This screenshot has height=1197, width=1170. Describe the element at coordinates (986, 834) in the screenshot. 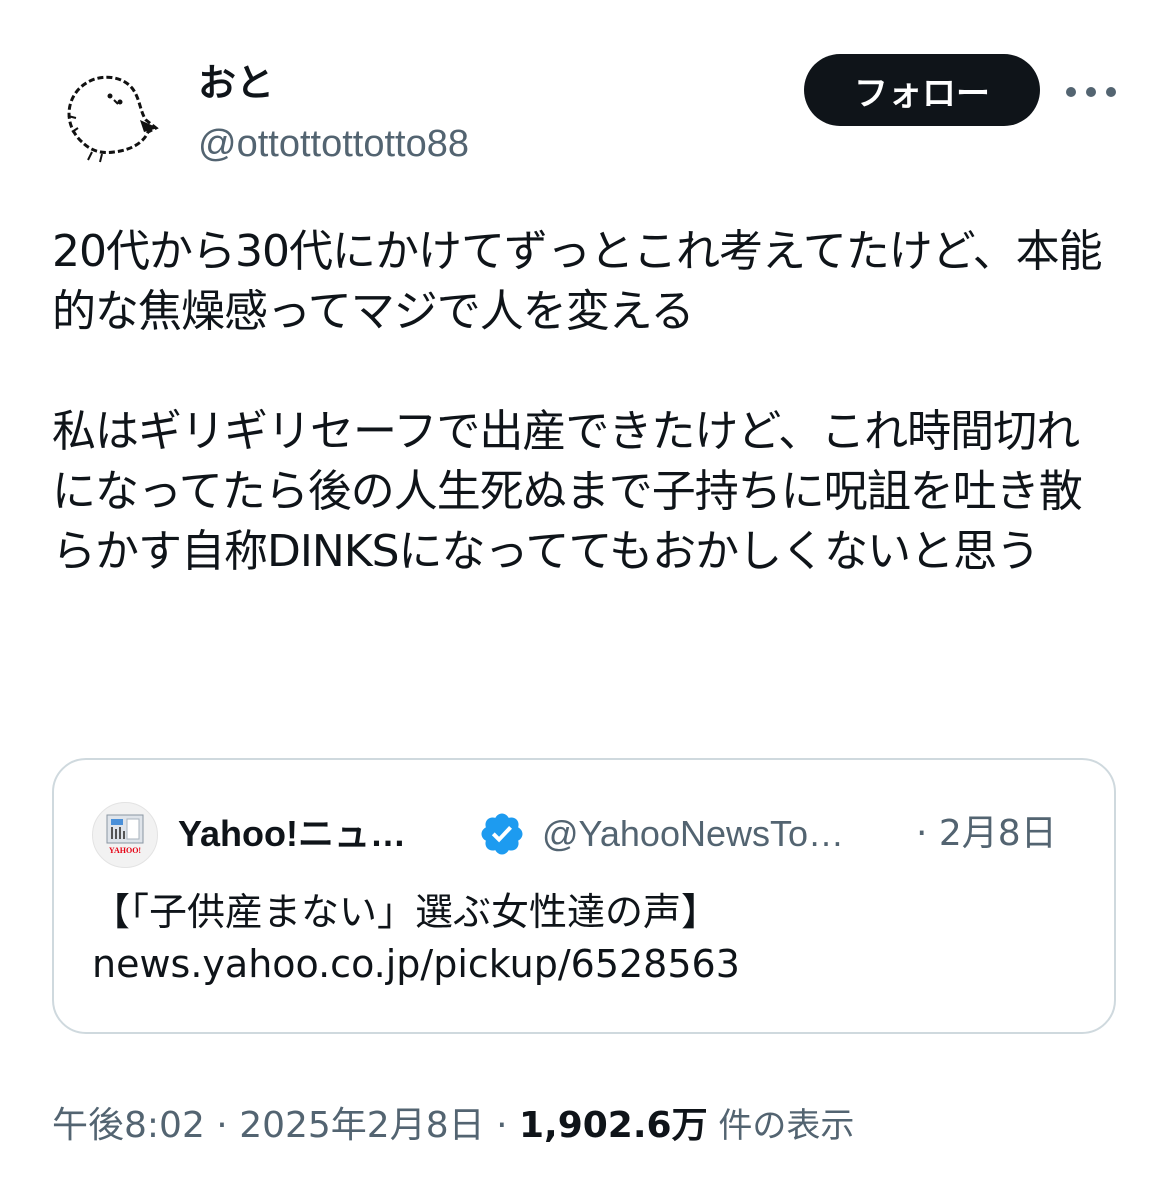

I see `quoted-date: · 2月8日` at that location.